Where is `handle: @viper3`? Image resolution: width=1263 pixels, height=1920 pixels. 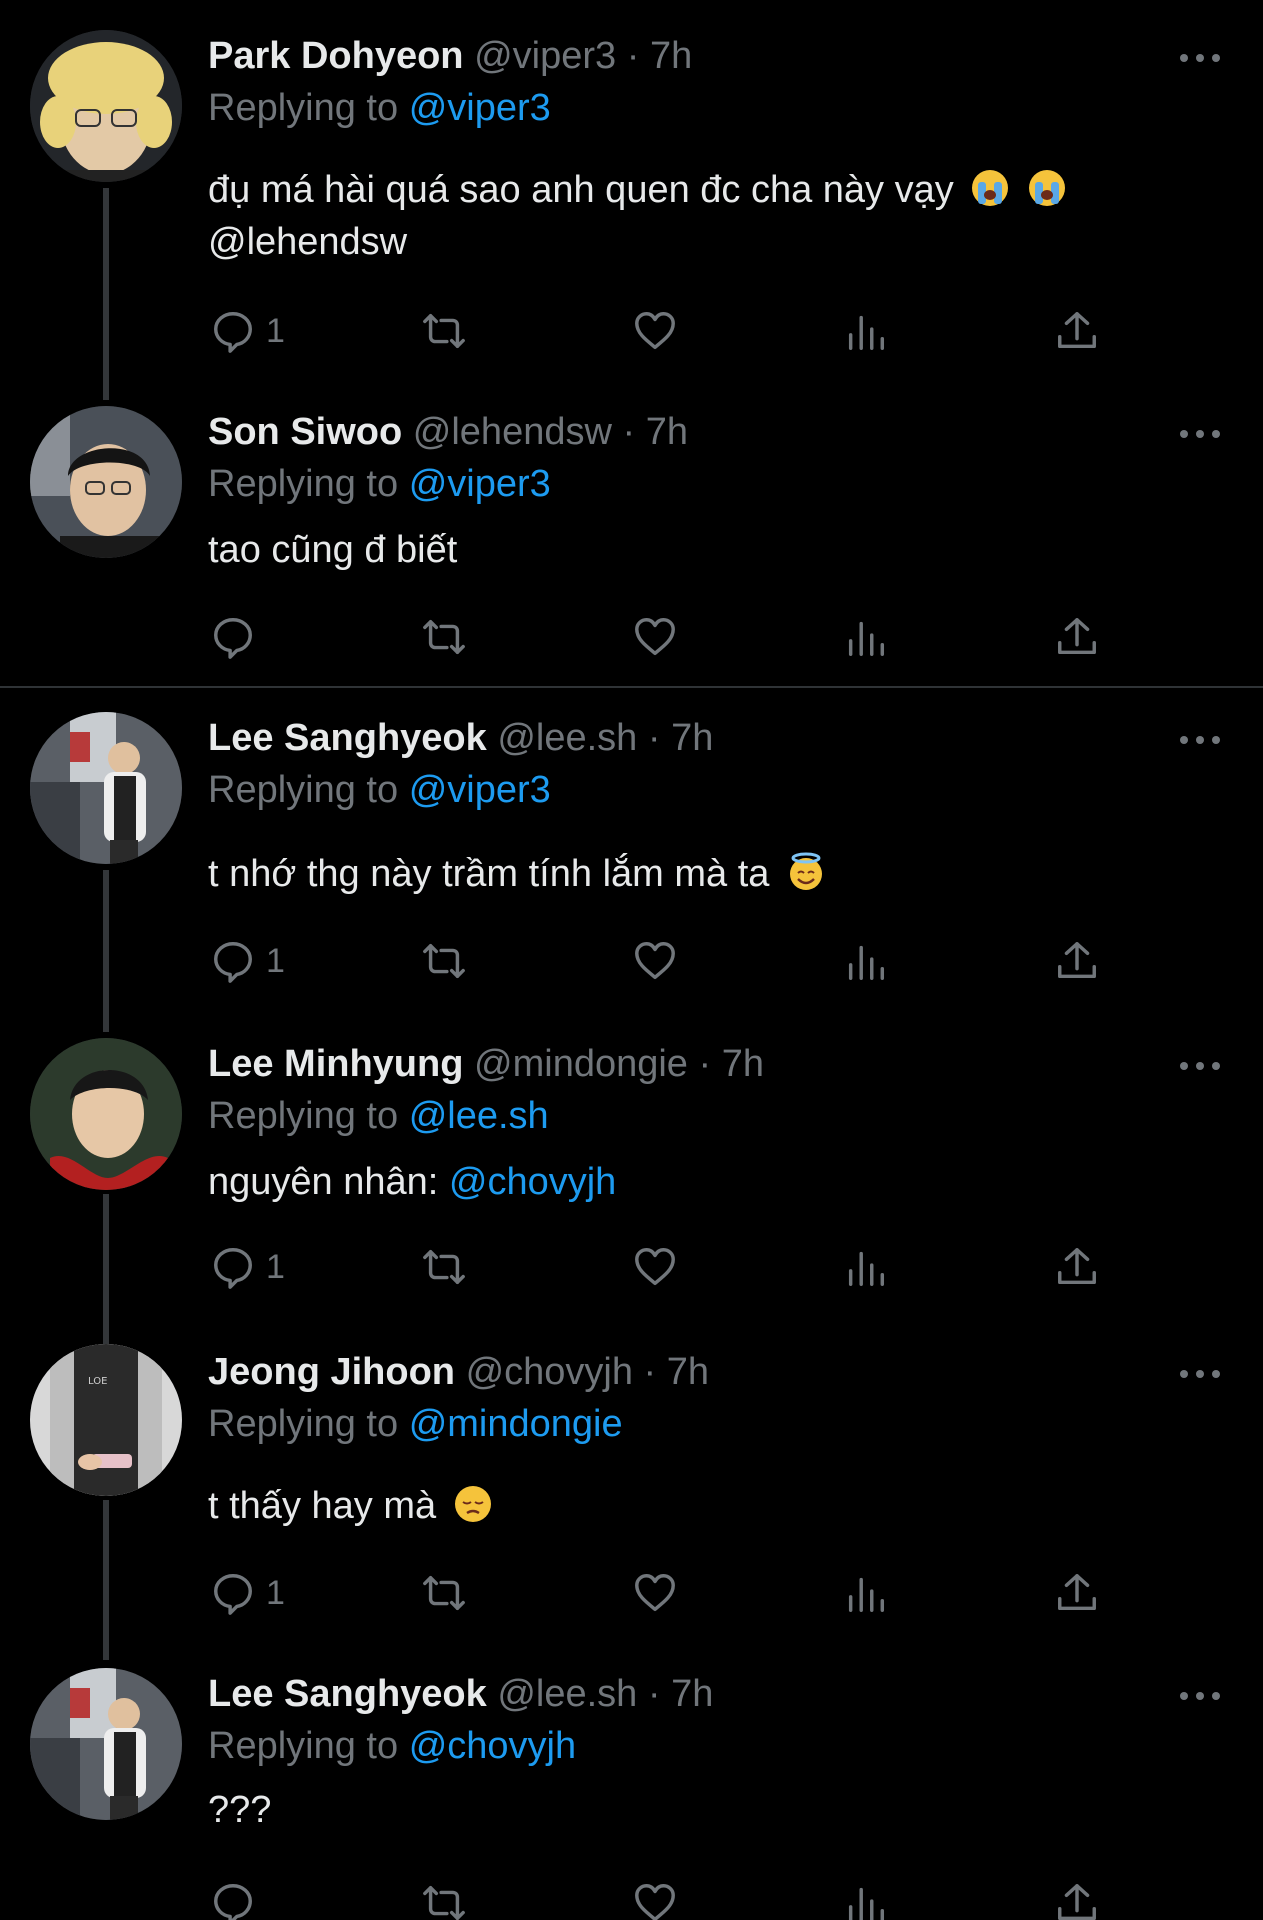
handle: @viper3 is located at coordinates (545, 56).